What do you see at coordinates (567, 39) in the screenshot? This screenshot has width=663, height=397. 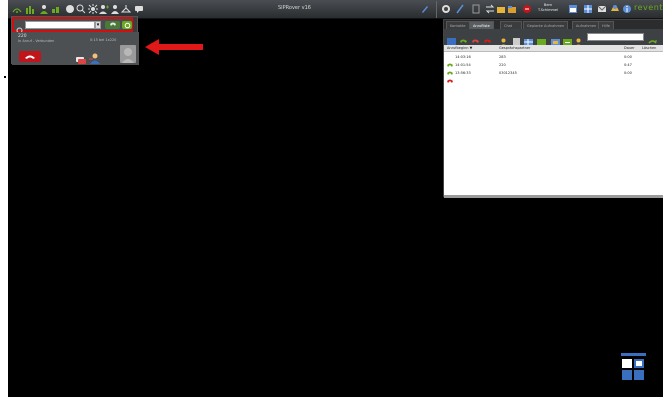 I see `export-icon` at bounding box center [567, 39].